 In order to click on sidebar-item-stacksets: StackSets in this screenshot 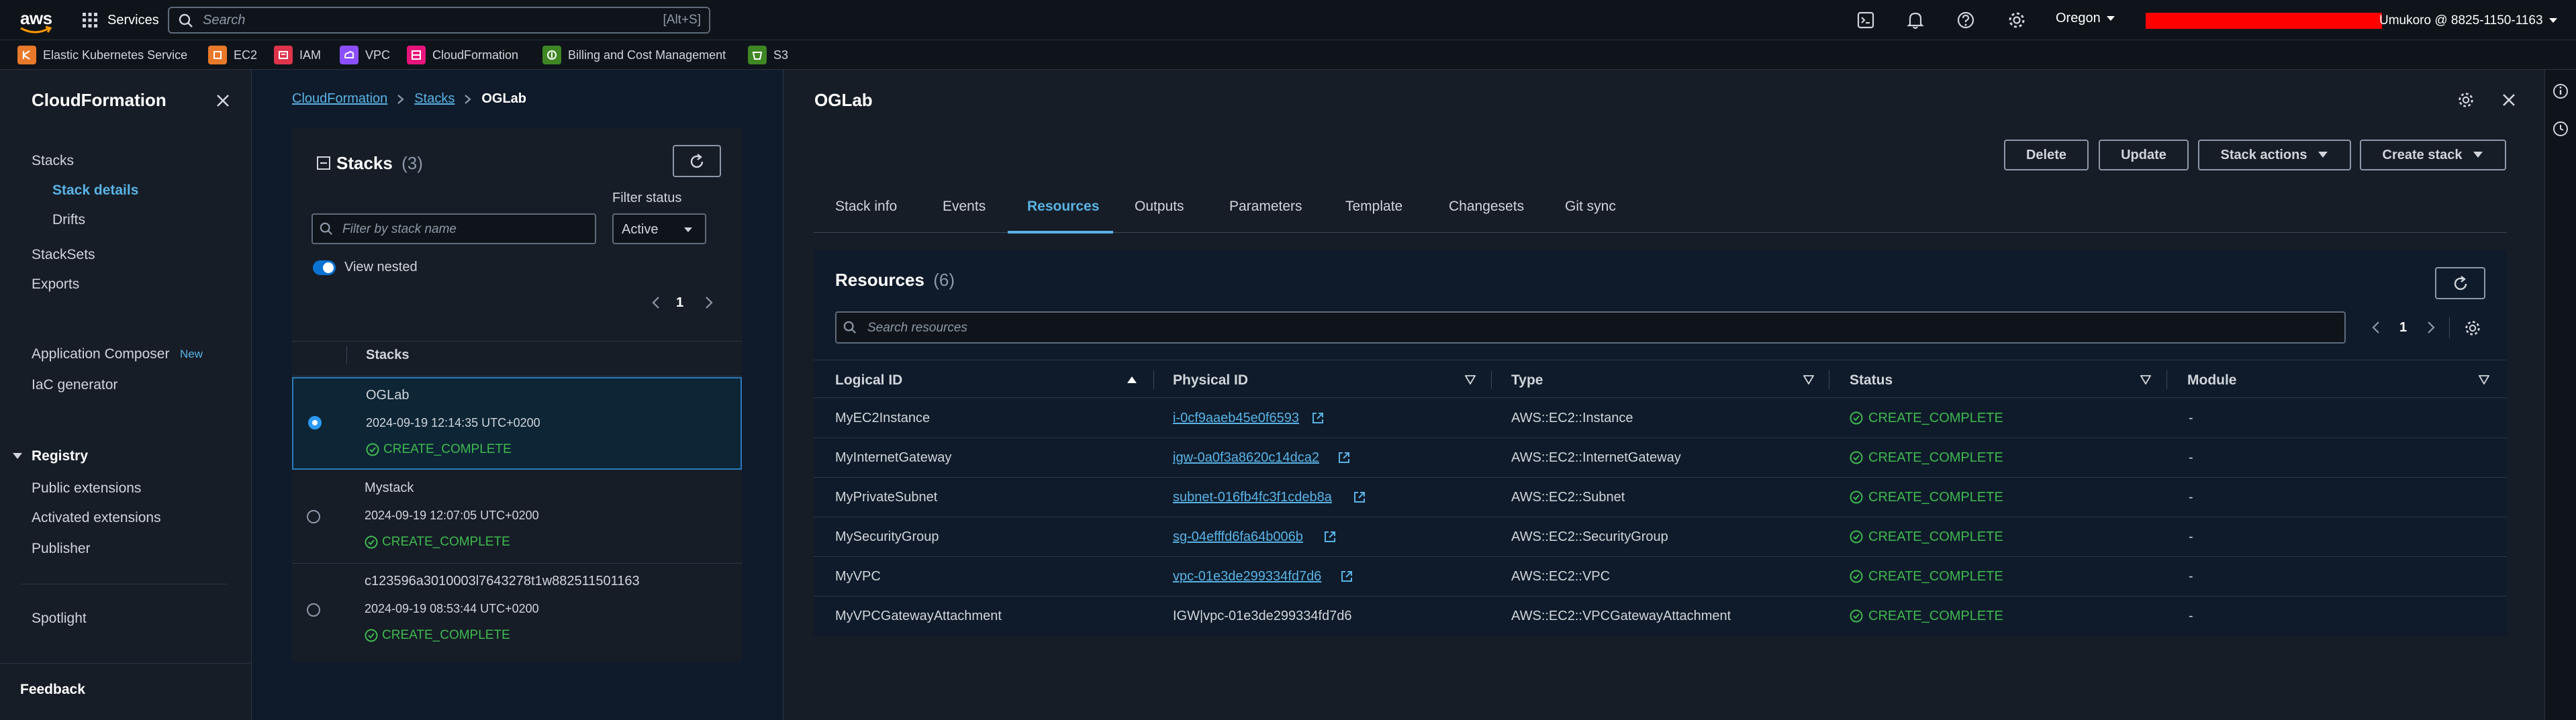, I will do `click(63, 255)`.